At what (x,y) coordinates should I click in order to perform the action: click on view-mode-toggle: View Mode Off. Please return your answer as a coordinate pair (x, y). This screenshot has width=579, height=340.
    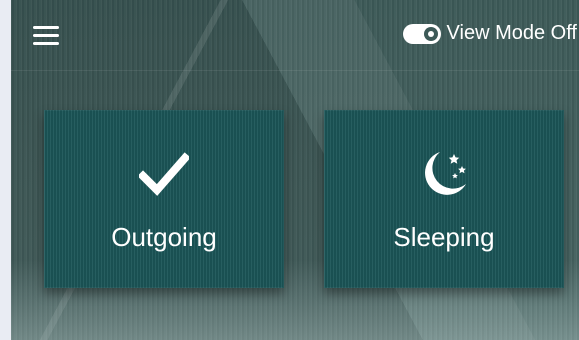
    Looking at the image, I should click on (489, 33).